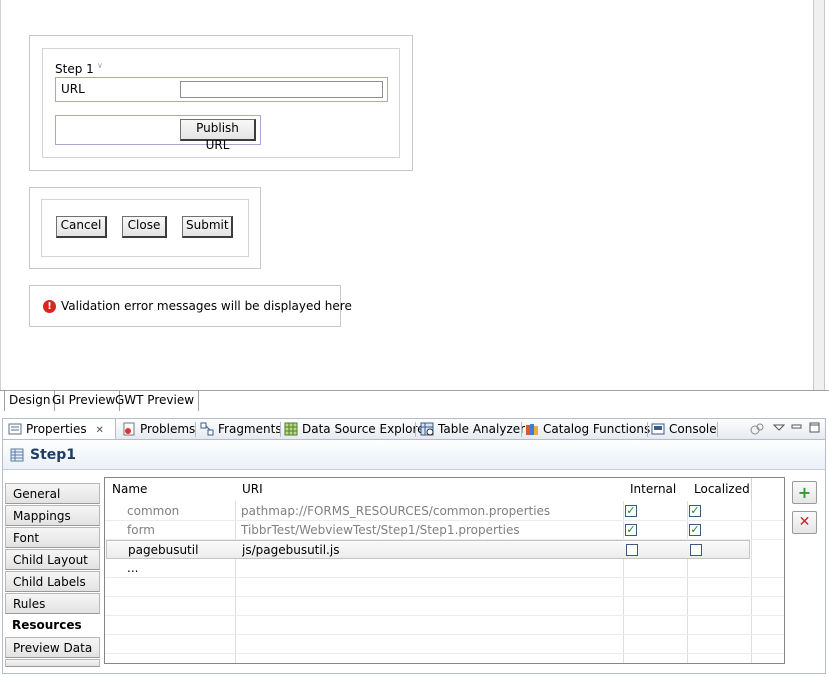 This screenshot has height=677, width=829. Describe the element at coordinates (291, 429) in the screenshot. I see `data-source-icon` at that location.